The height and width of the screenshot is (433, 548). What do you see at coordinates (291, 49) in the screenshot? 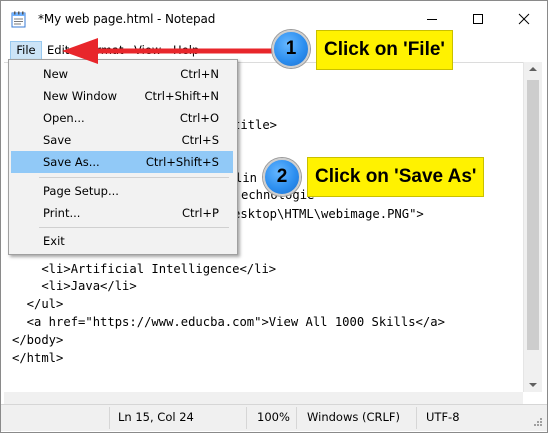
I see `step-badge-1: 1` at bounding box center [291, 49].